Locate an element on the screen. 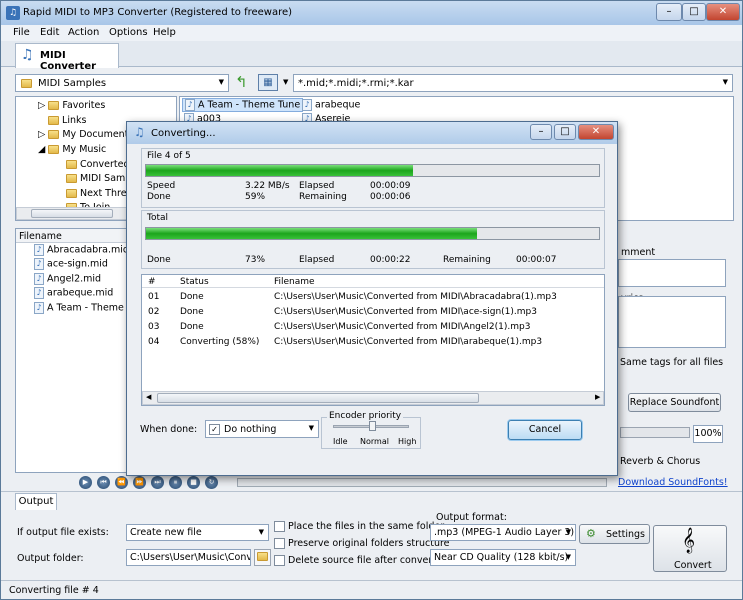  exists-combo: Create new file ▼ is located at coordinates (197, 532).